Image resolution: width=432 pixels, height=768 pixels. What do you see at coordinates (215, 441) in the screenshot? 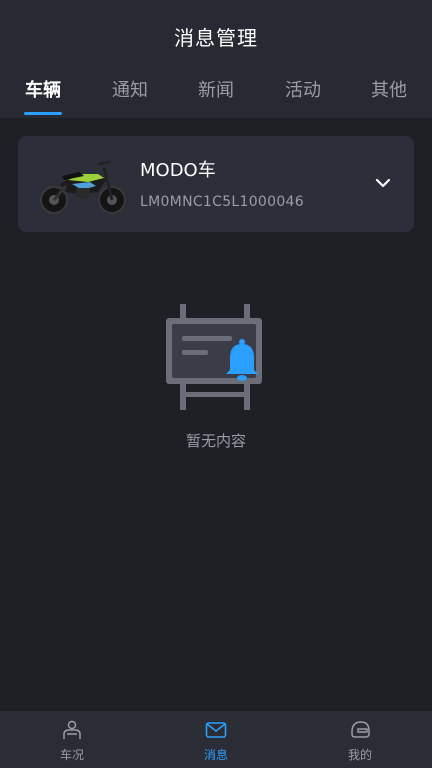
I see `empty-state-text: 暂无内容` at bounding box center [215, 441].